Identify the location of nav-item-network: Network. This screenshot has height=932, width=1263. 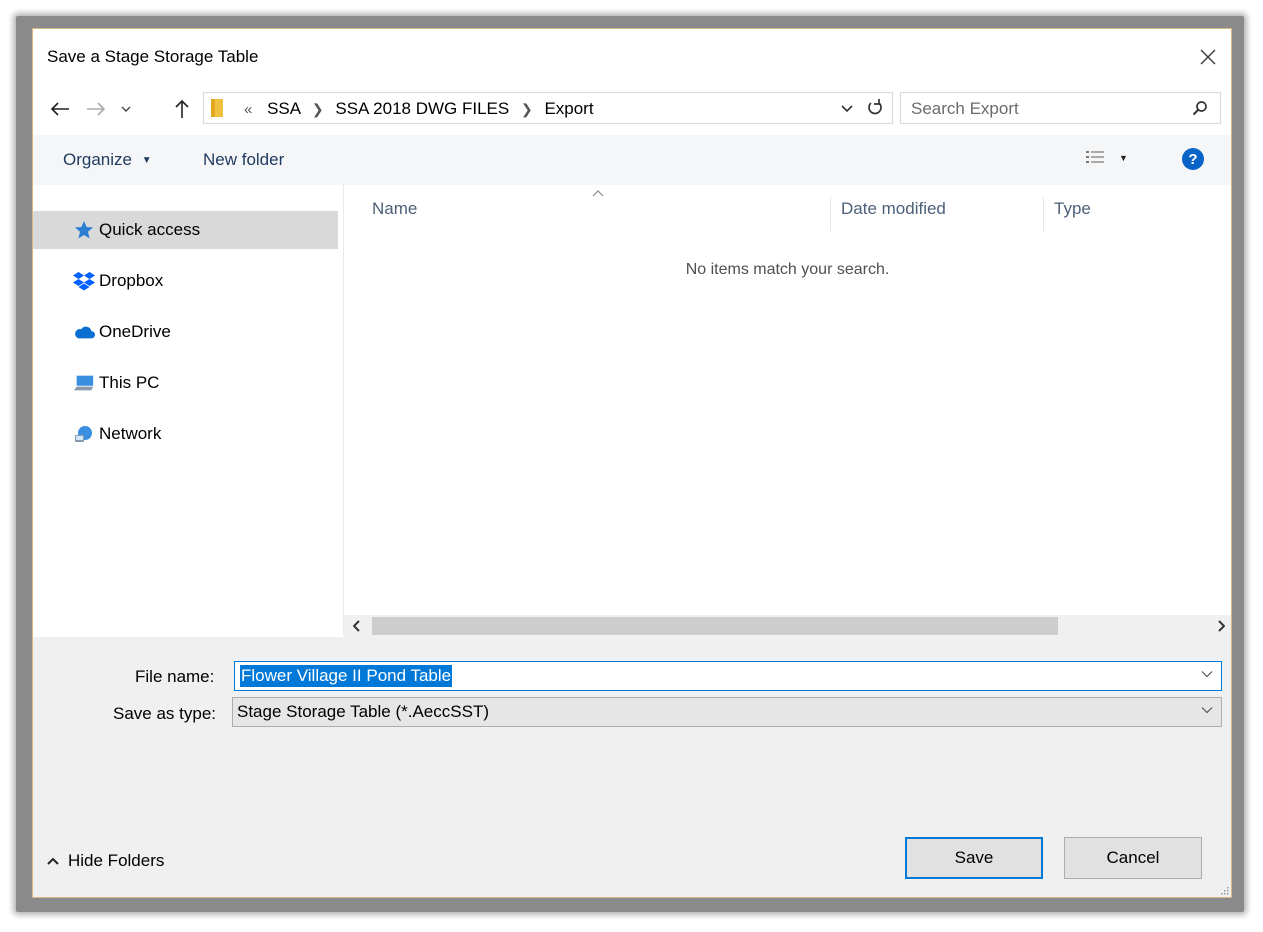
(185, 434).